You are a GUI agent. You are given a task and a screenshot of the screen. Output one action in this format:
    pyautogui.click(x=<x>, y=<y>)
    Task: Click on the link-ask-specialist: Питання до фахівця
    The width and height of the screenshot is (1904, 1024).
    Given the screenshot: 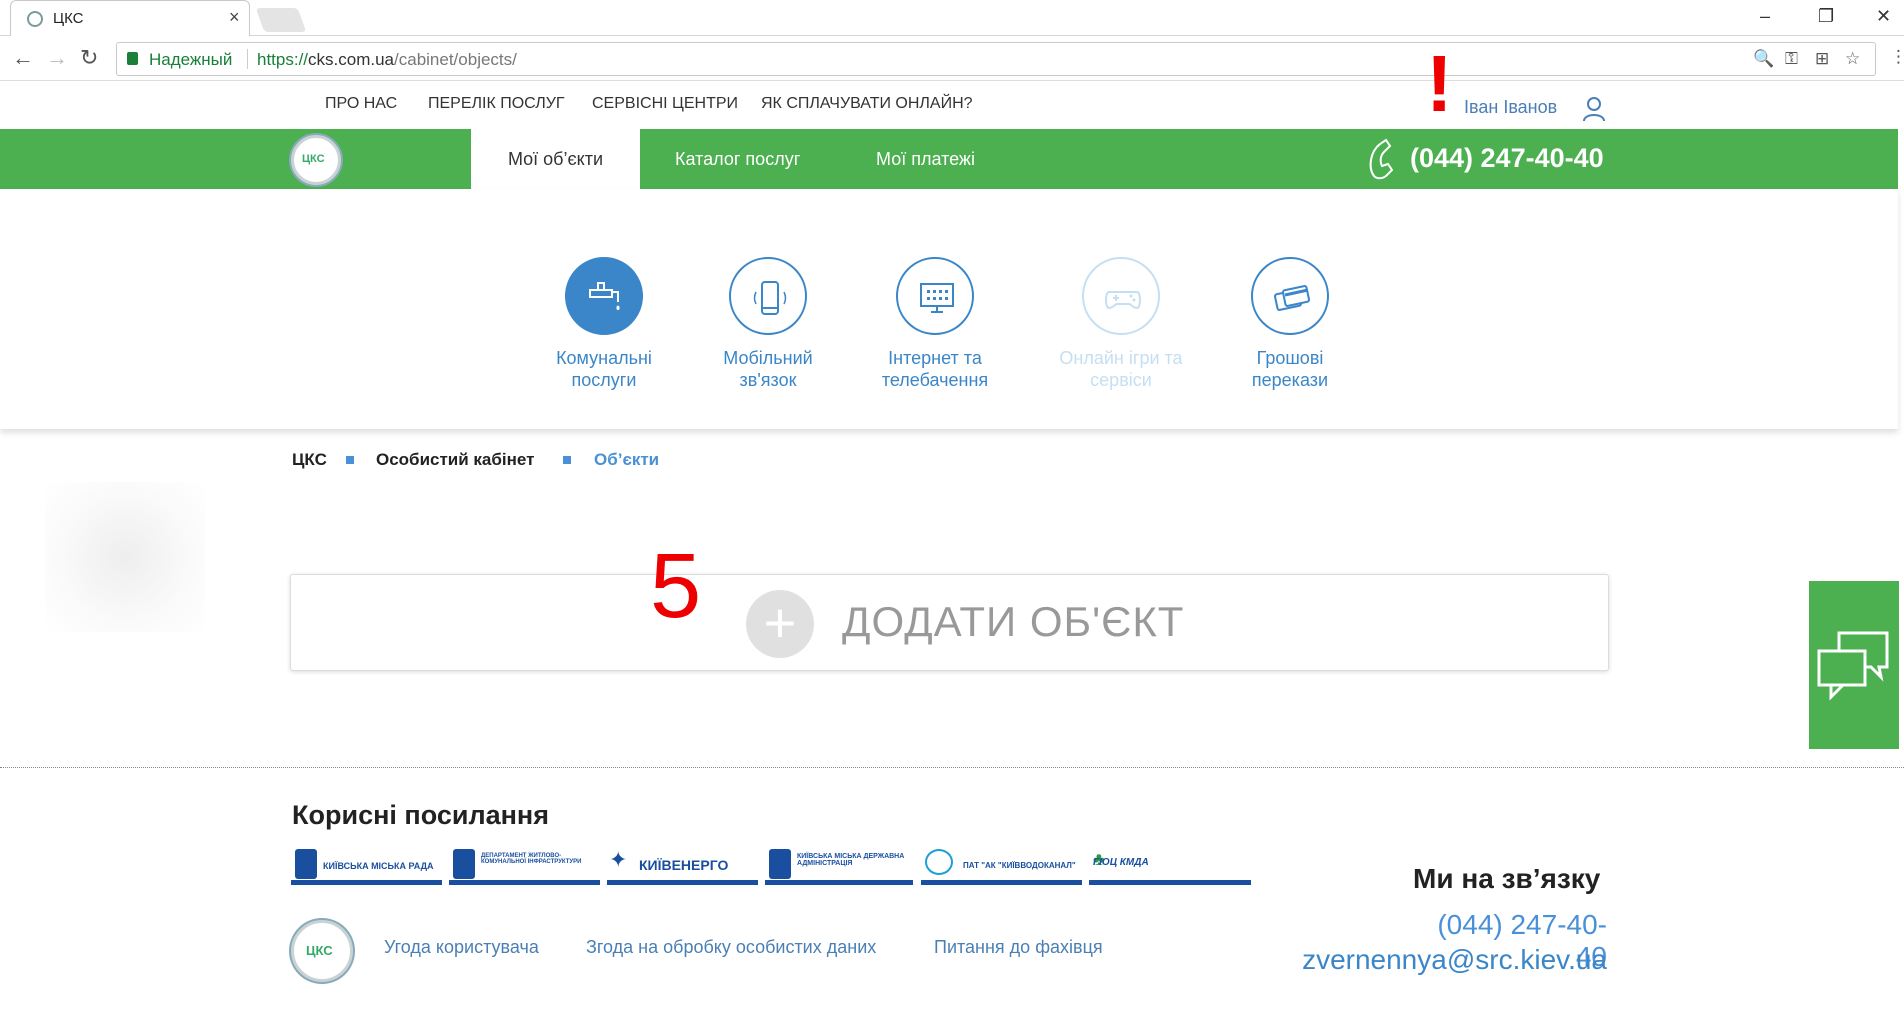 What is the action you would take?
    pyautogui.click(x=1018, y=947)
    